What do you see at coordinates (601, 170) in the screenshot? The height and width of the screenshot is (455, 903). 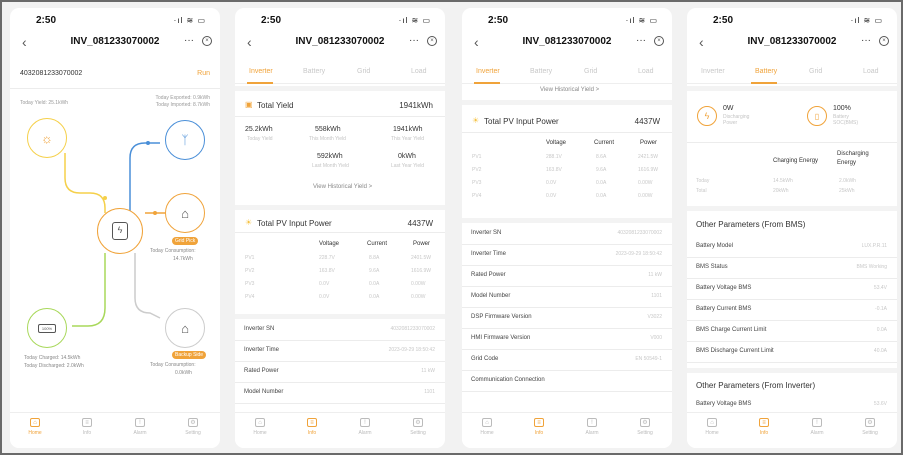 I see `pv-row-value: 9.6A` at bounding box center [601, 170].